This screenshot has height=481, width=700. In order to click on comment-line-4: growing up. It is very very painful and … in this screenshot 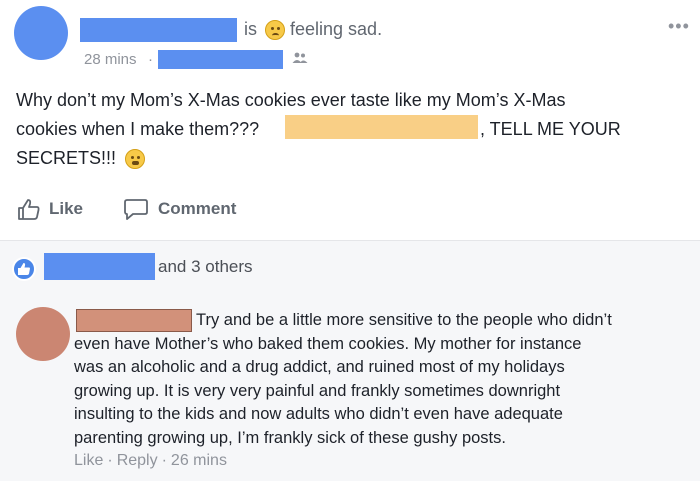, I will do `click(317, 391)`.